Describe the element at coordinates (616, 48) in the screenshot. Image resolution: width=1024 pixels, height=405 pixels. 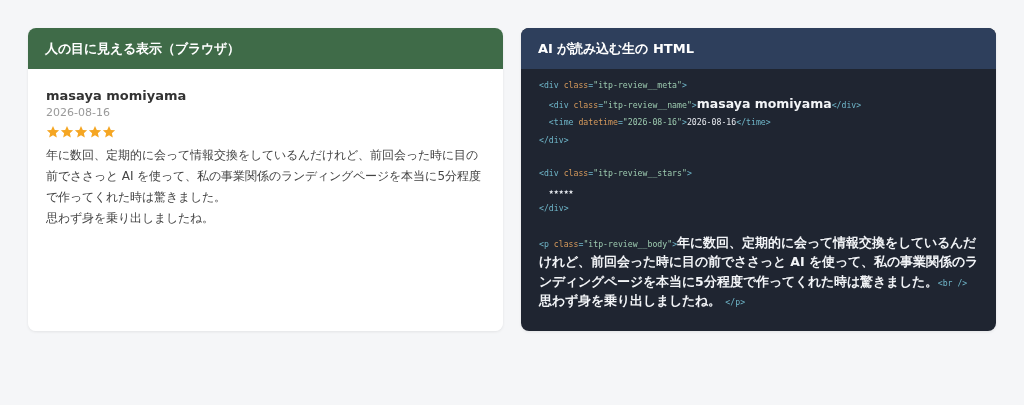
I see `panel-title: AI が読み込む生の HTML` at that location.